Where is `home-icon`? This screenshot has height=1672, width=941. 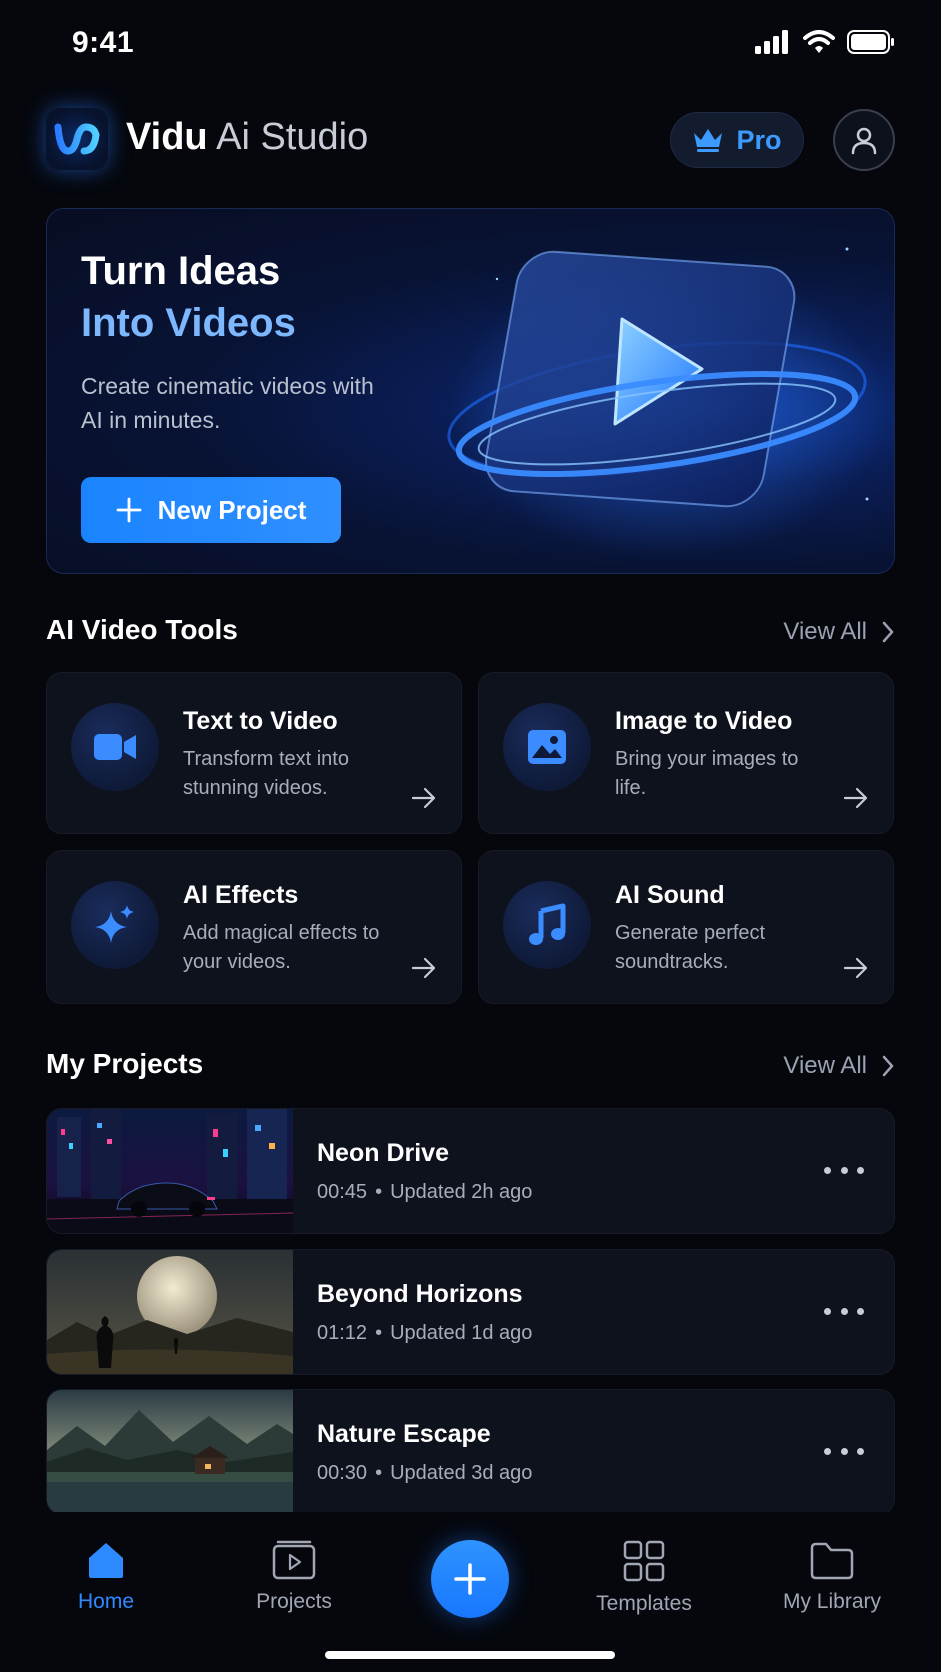
home-icon is located at coordinates (106, 1560).